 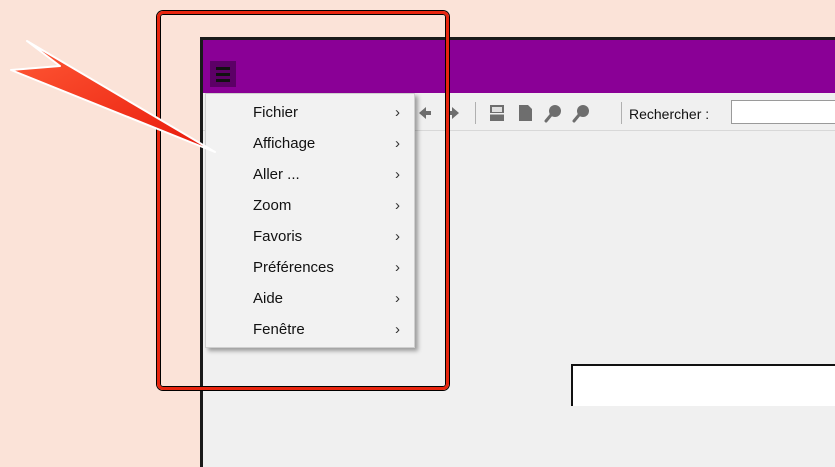 I want to click on zoom-in-icon, so click(x=581, y=113).